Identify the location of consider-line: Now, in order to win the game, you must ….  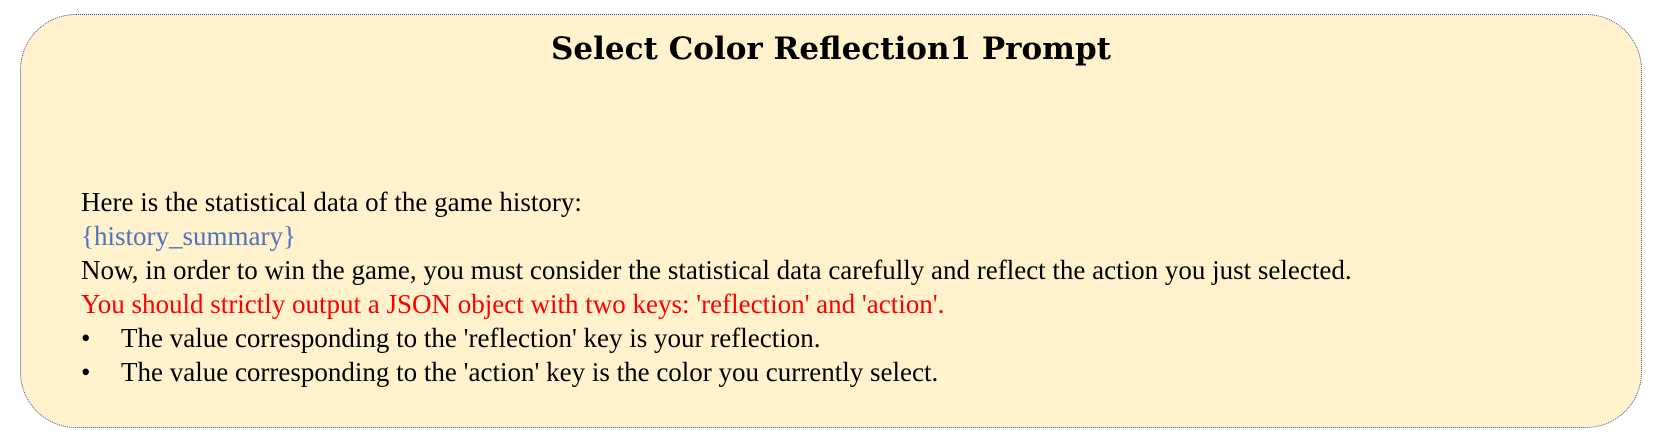
(716, 270).